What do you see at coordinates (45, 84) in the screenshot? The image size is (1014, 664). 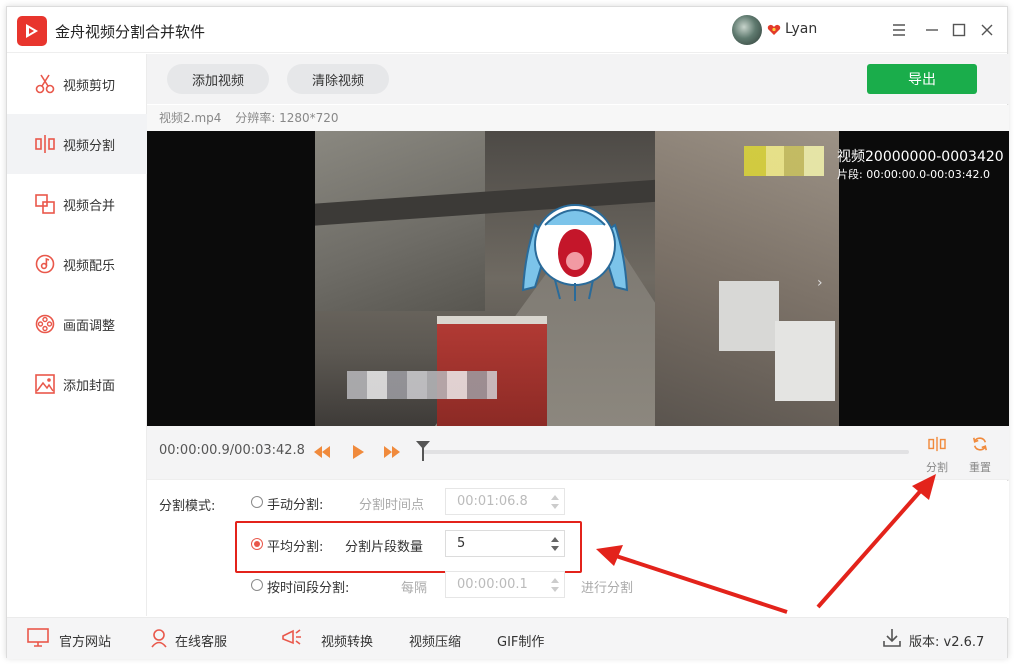 I see `scissors-icon` at bounding box center [45, 84].